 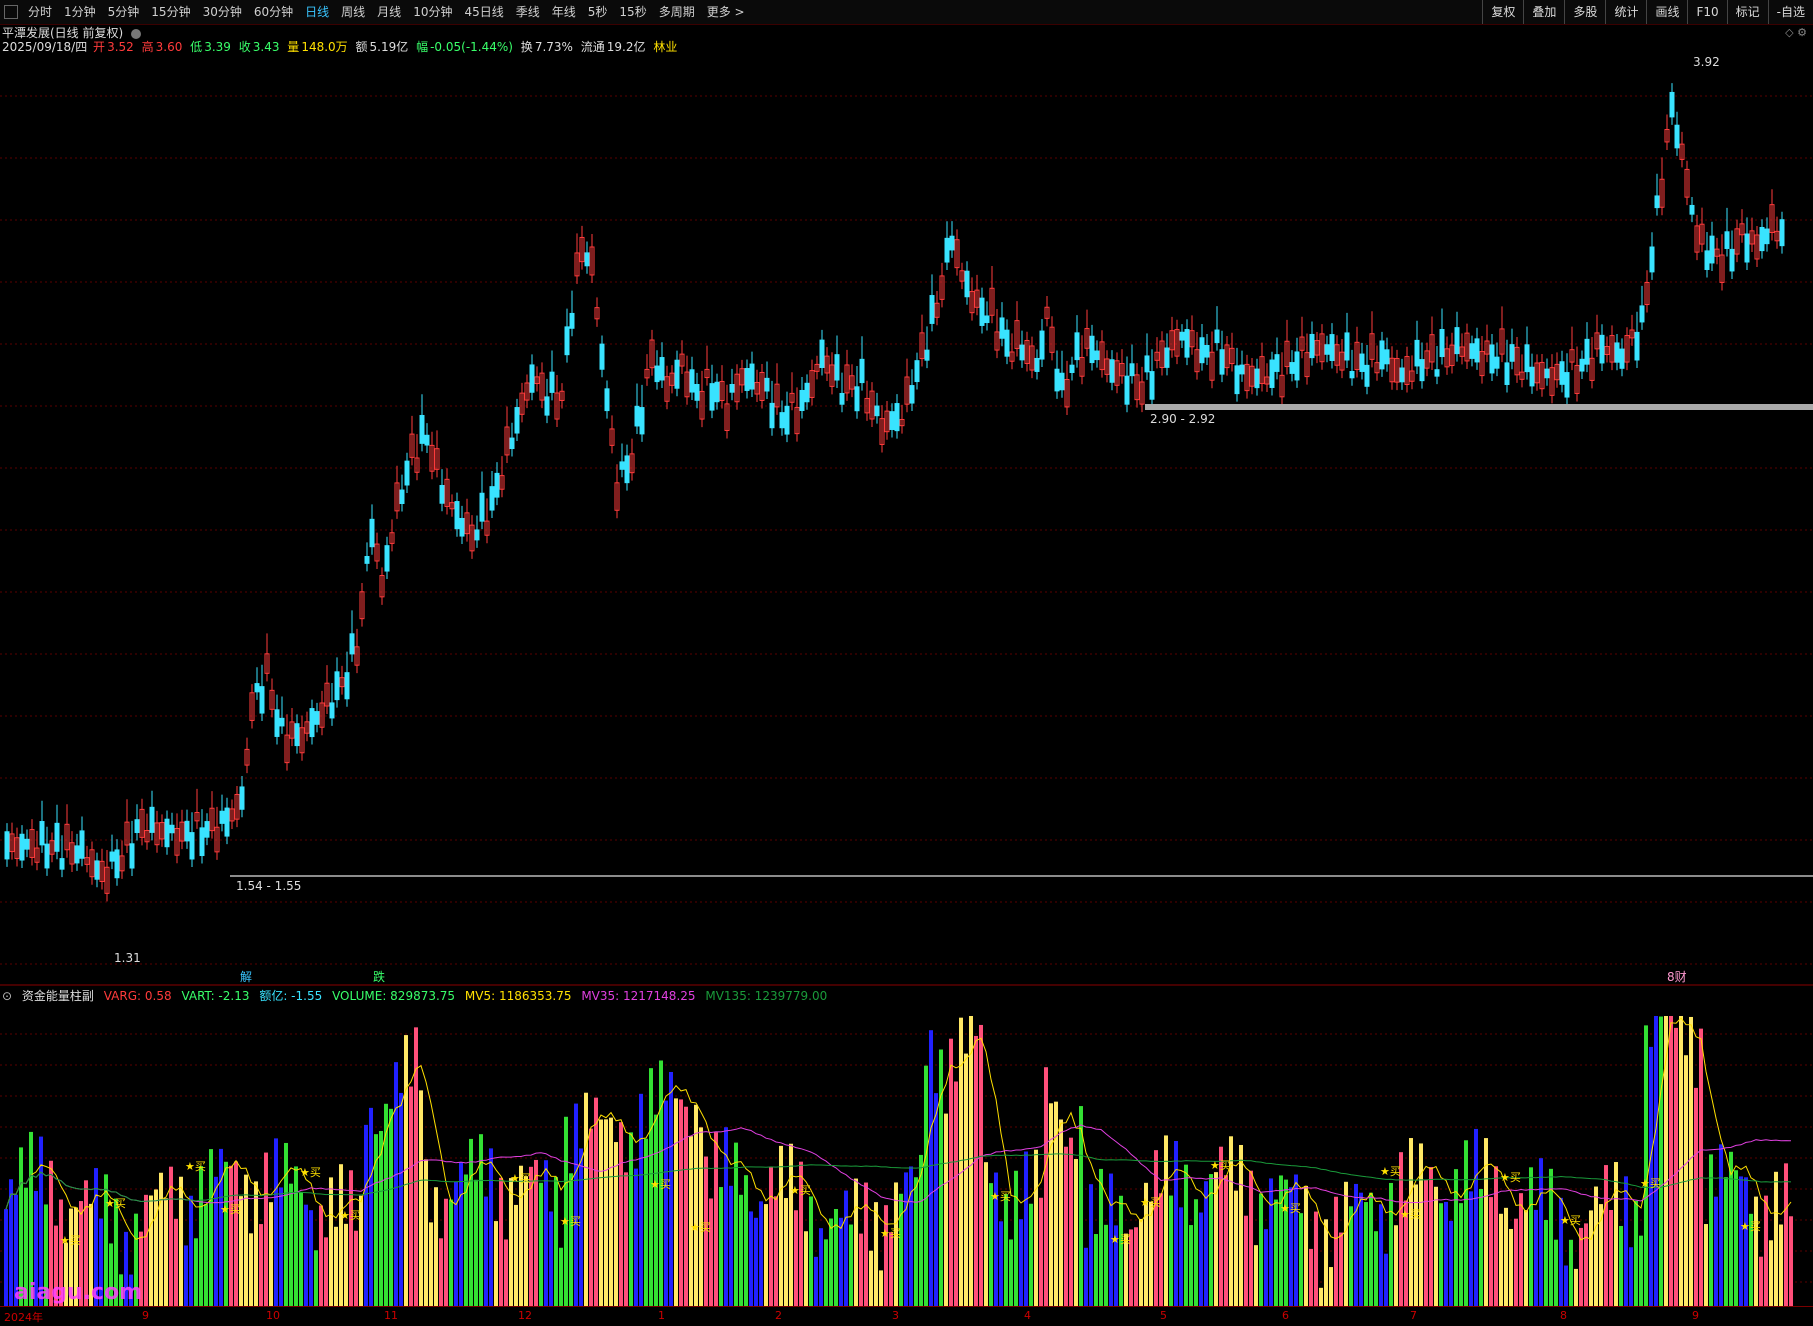 What do you see at coordinates (1584, 12) in the screenshot?
I see `tool-button-2: 多股` at bounding box center [1584, 12].